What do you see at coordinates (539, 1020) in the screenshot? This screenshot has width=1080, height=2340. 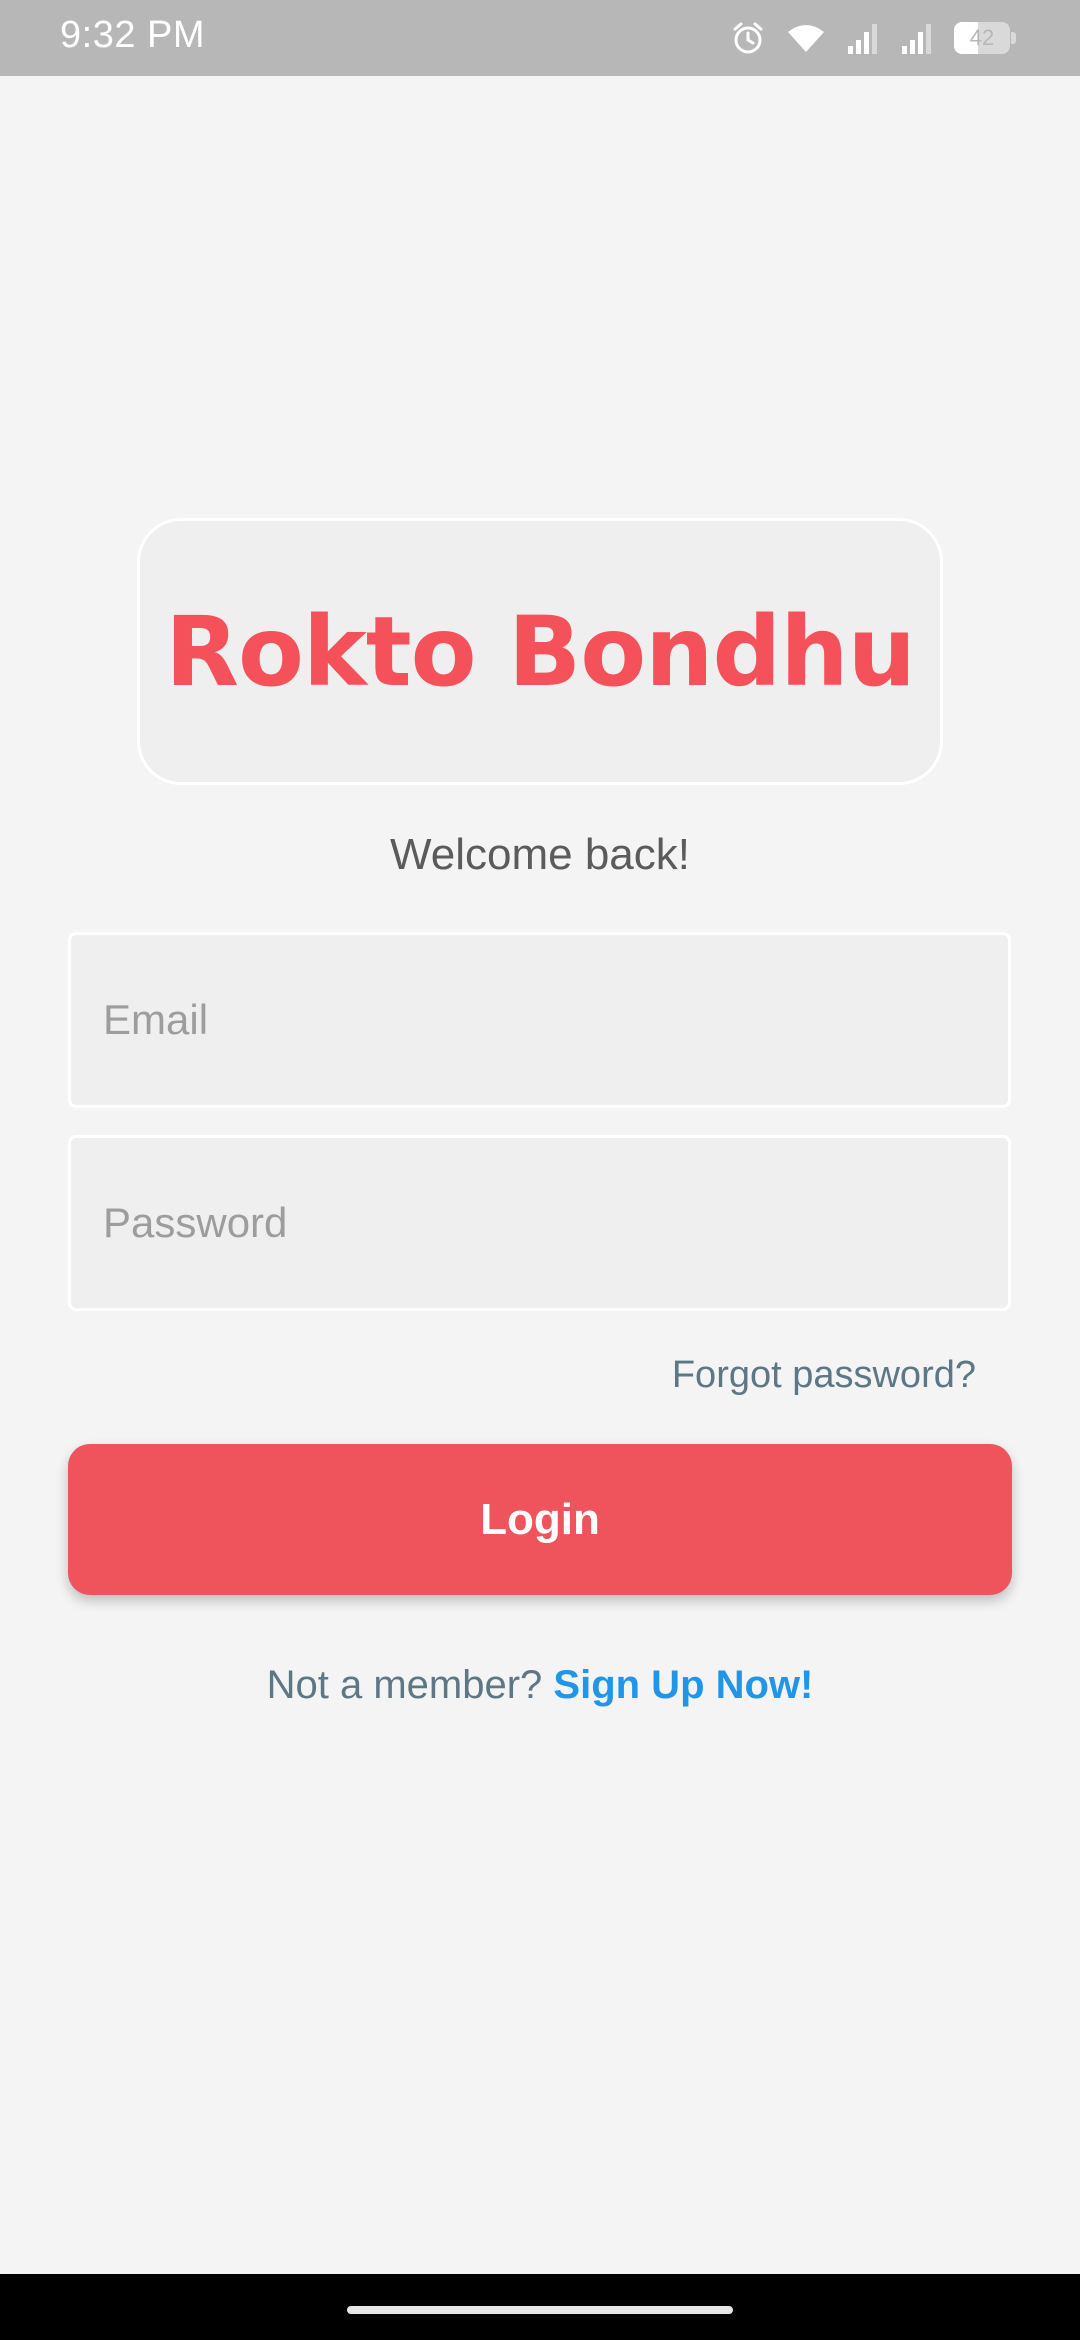 I see `email-field` at bounding box center [539, 1020].